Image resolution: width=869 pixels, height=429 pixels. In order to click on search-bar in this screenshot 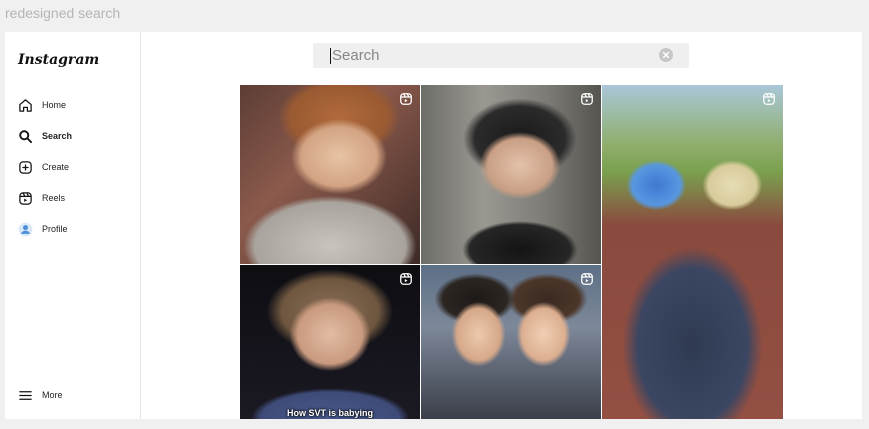, I will do `click(501, 55)`.